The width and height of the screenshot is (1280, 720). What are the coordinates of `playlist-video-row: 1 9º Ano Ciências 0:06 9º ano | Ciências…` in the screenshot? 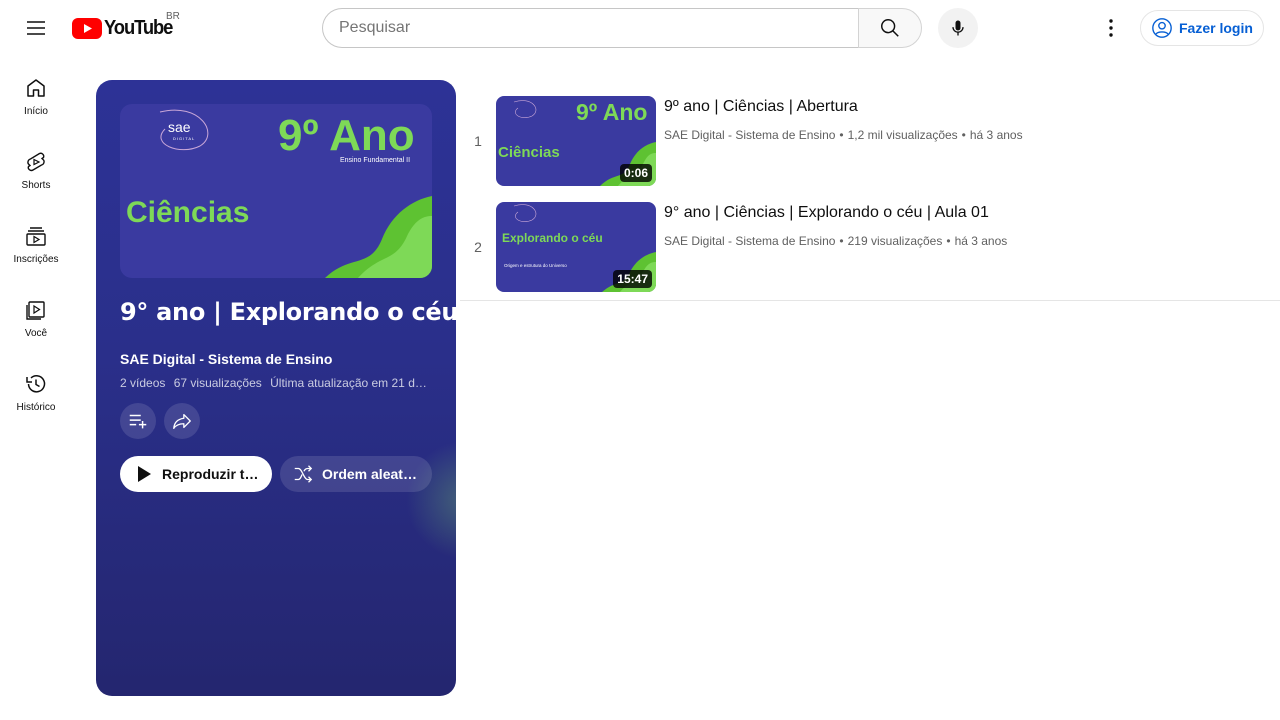 It's located at (870, 141).